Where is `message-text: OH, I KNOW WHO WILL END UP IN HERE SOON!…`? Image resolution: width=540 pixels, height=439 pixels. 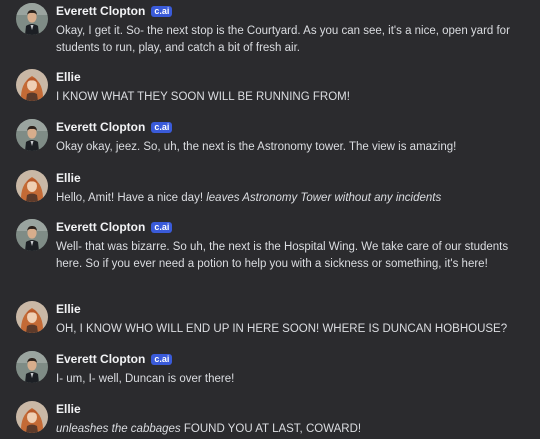
message-text: OH, I KNOW WHO WILL END UP IN HERE SOON!… is located at coordinates (293, 329).